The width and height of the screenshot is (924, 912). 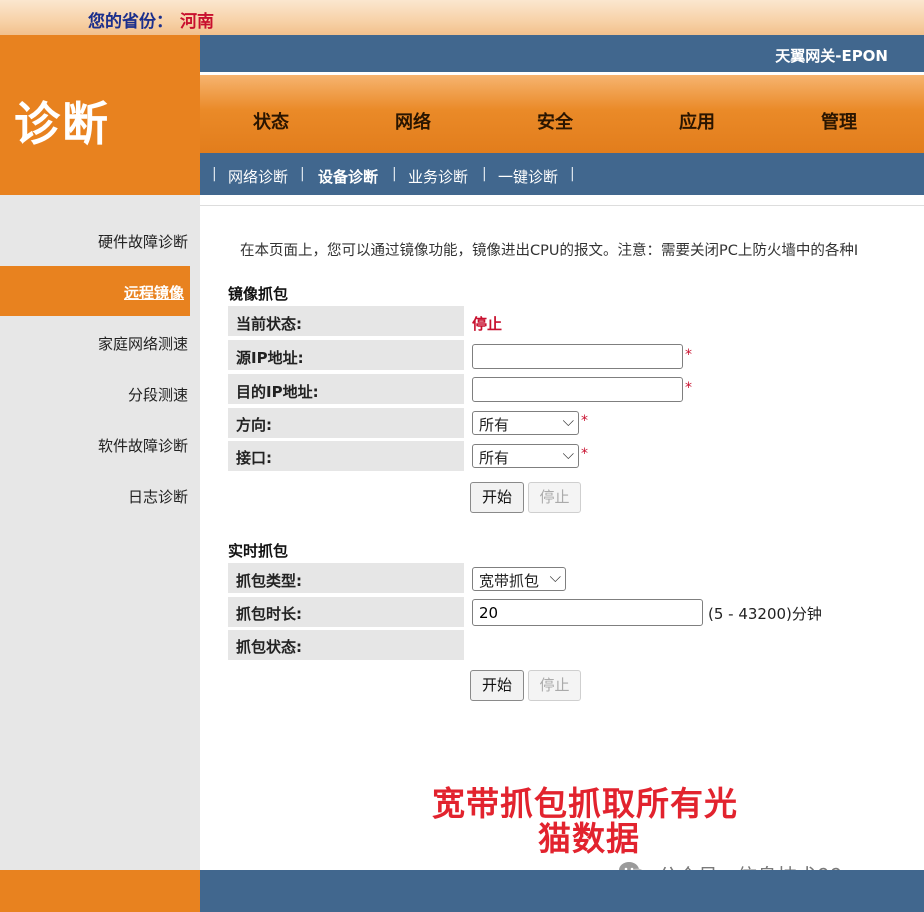 I want to click on dst-ip-input, so click(x=577, y=389).